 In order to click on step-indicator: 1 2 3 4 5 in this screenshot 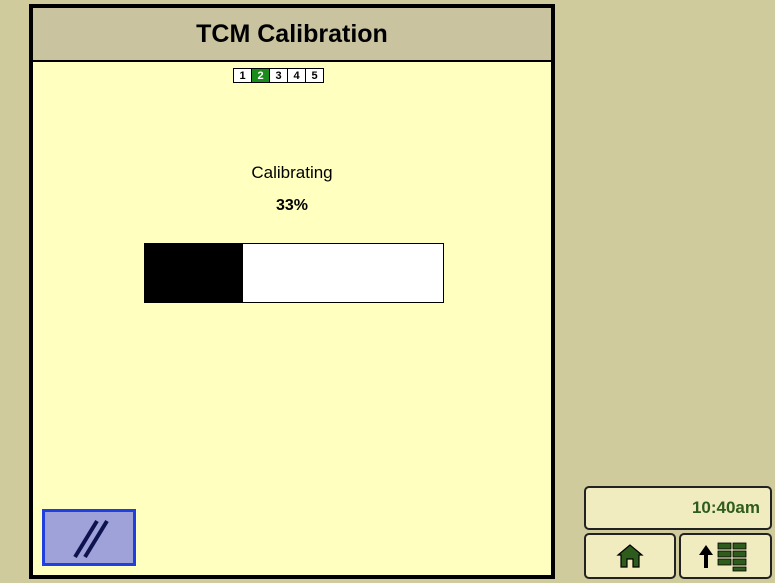, I will do `click(278, 75)`.